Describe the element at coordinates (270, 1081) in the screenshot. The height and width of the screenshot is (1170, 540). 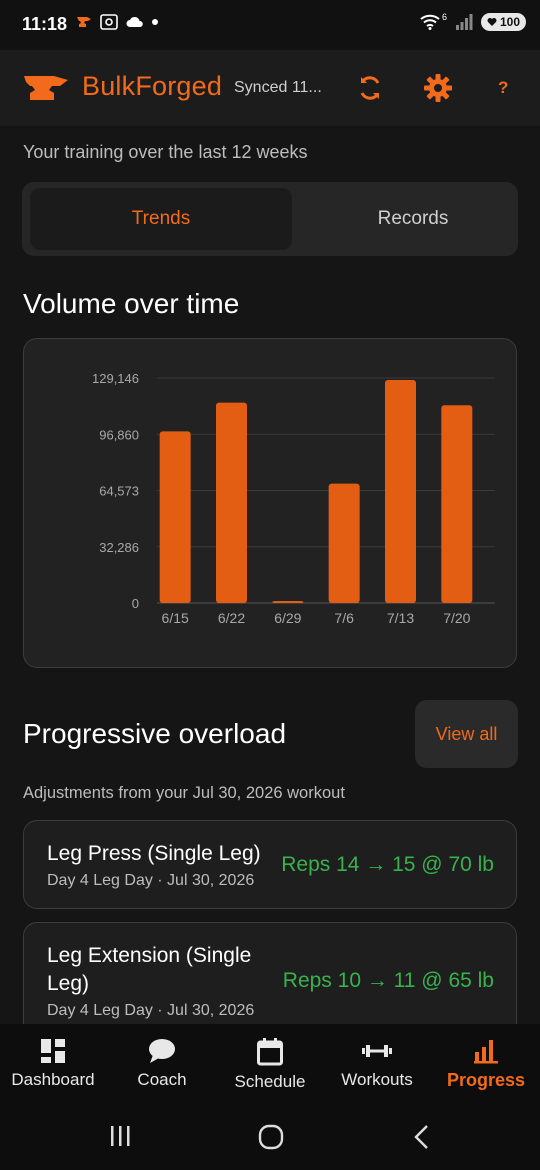
I see `nav-label: Schedule` at that location.